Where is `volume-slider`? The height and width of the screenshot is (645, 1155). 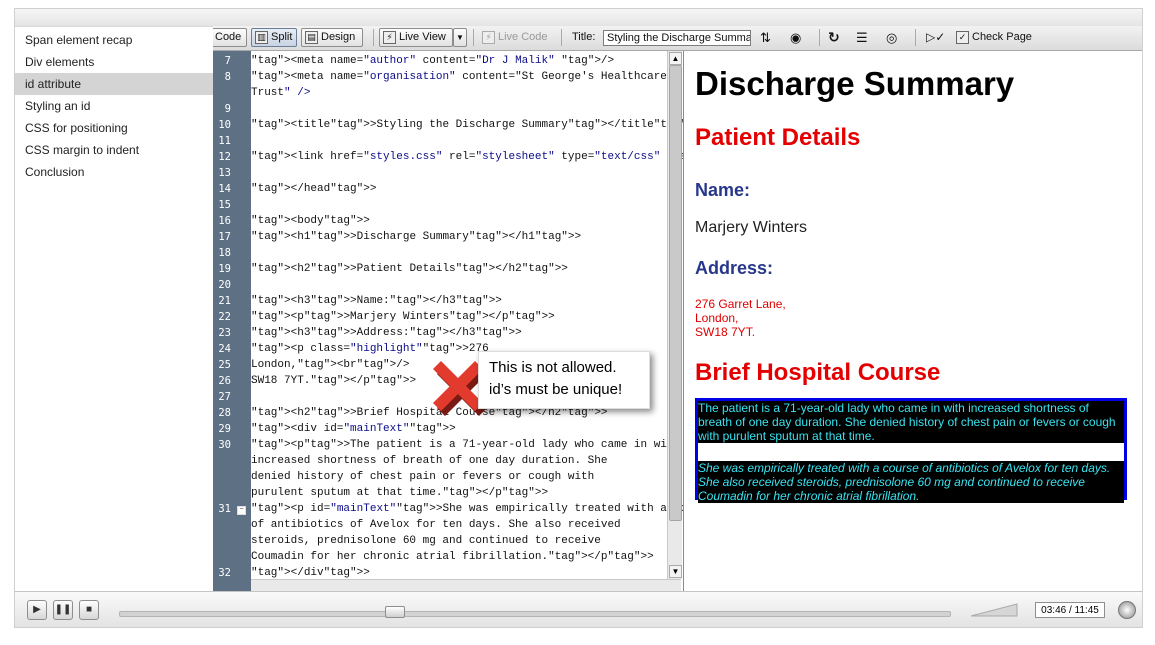 volume-slider is located at coordinates (995, 610).